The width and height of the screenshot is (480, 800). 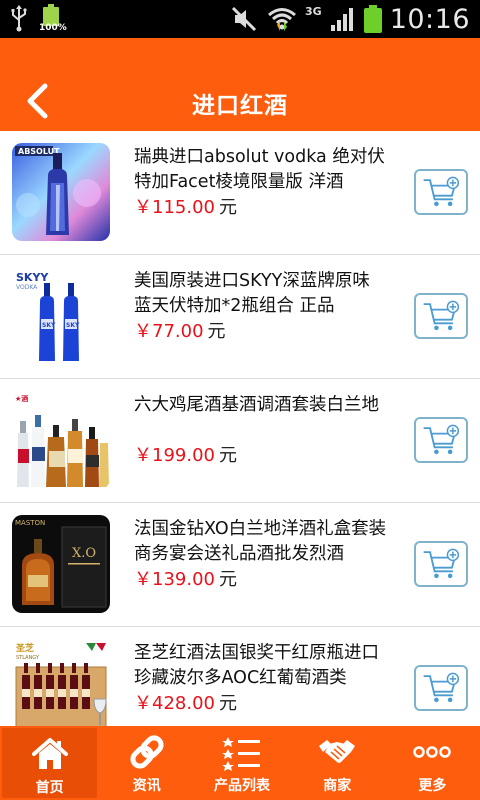 I want to click on nav-label: 更多, so click(x=432, y=786).